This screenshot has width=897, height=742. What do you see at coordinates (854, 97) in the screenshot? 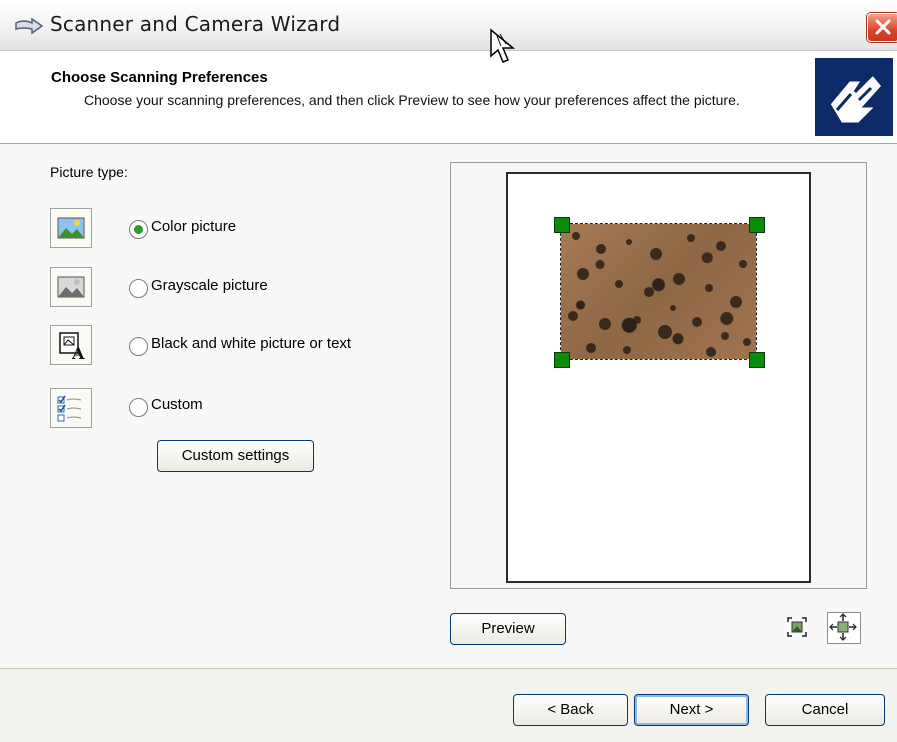
I see `scanner-camera-logo-icon` at bounding box center [854, 97].